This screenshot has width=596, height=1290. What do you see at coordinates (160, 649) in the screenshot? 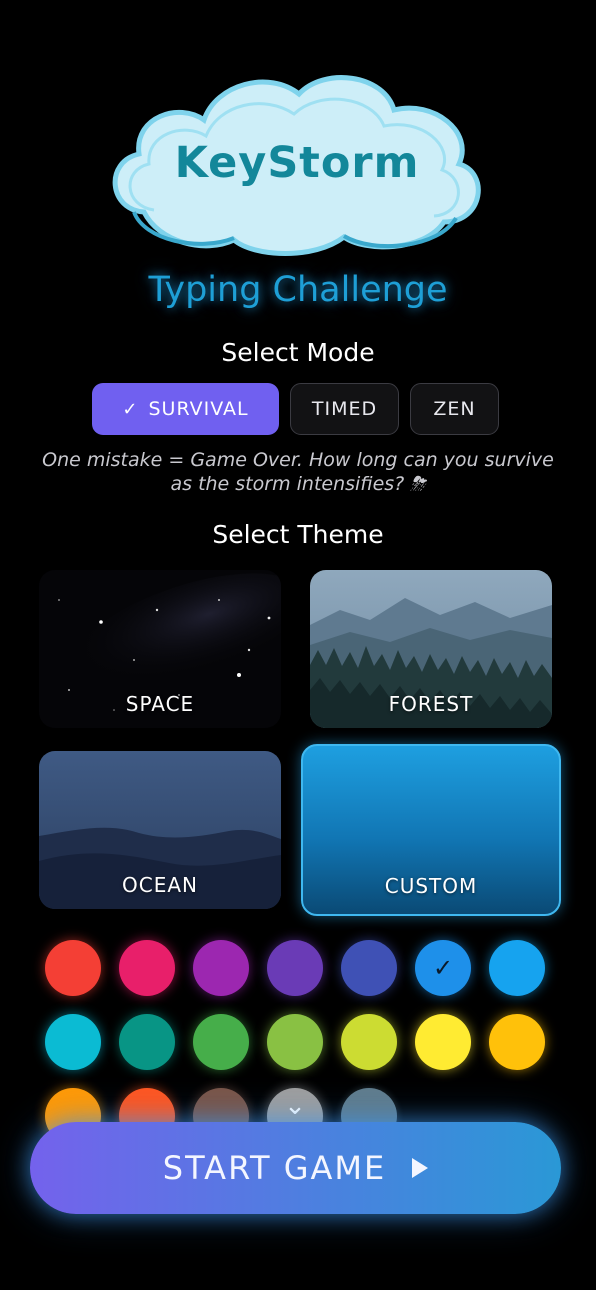
I see `theme-space-card: SPACE` at bounding box center [160, 649].